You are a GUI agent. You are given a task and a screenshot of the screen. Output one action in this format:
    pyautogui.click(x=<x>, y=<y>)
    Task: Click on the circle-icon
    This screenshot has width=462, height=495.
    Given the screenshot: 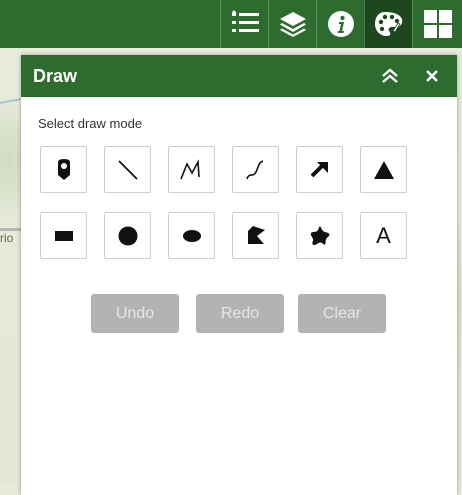 What is the action you would take?
    pyautogui.click(x=127, y=235)
    